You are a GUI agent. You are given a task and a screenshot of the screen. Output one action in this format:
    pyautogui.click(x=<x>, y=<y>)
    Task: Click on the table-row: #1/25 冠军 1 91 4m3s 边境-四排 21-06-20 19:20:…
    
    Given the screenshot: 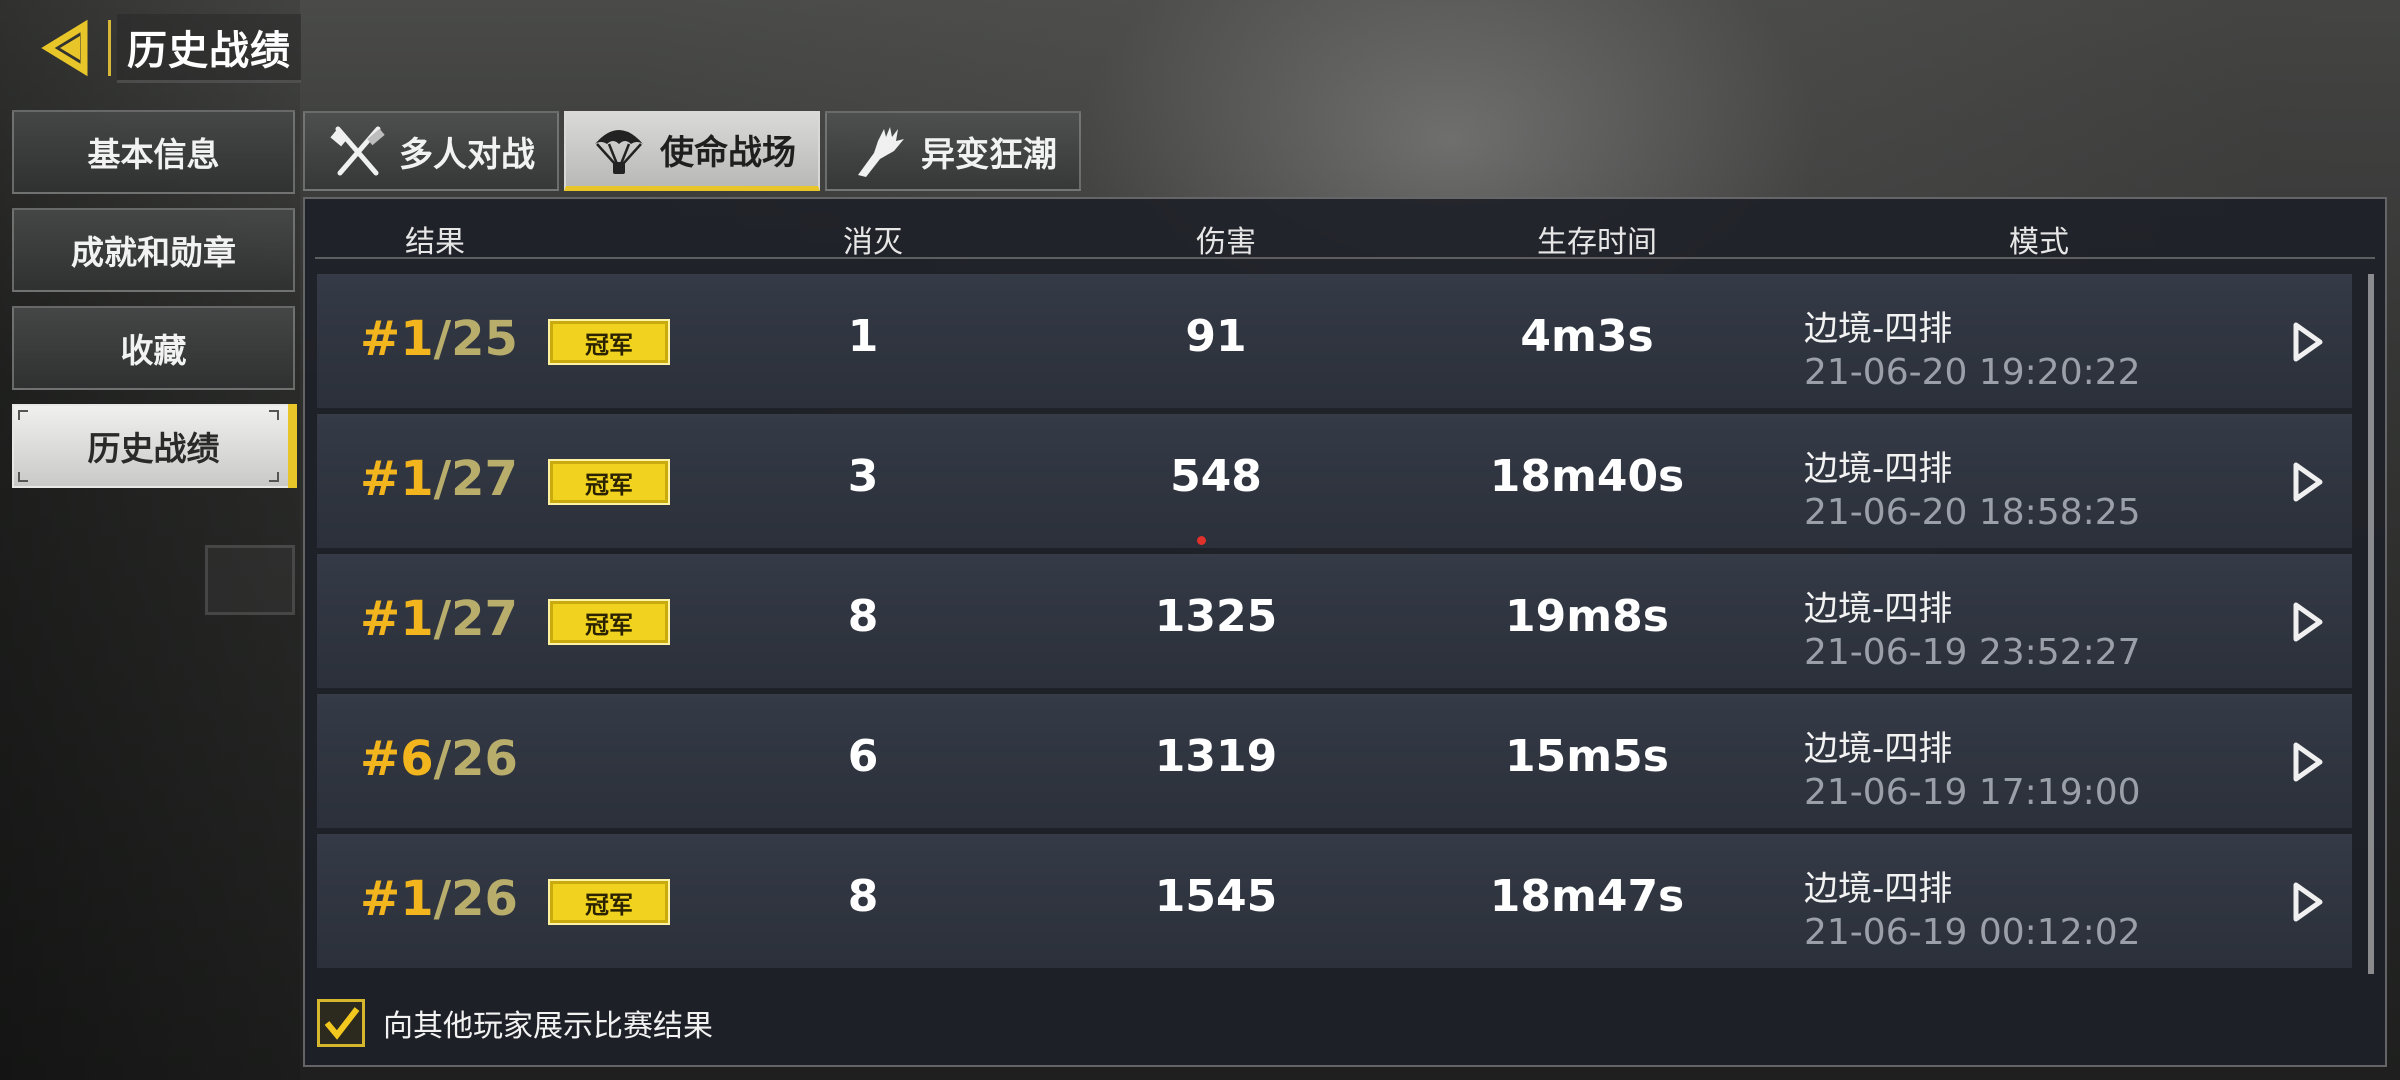 What is the action you would take?
    pyautogui.click(x=1334, y=341)
    